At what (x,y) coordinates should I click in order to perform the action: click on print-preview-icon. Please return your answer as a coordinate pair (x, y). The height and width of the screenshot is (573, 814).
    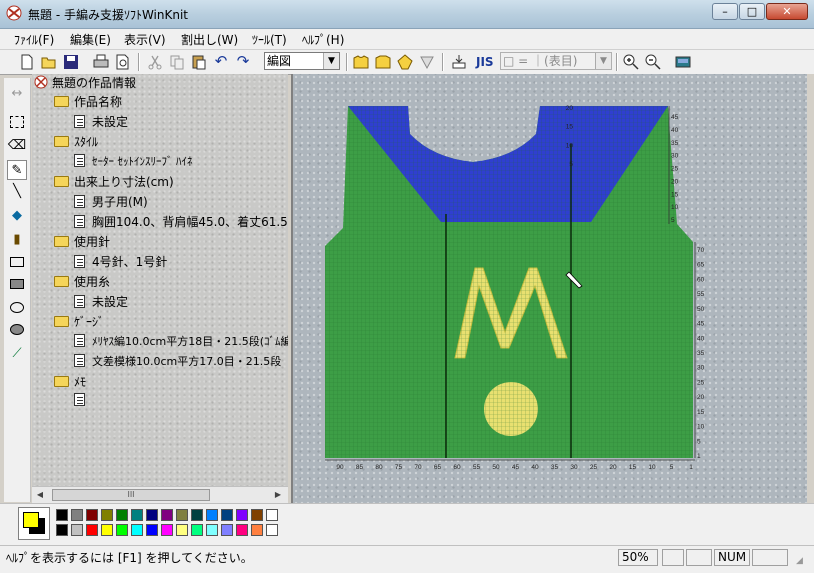
    Looking at the image, I should click on (123, 62).